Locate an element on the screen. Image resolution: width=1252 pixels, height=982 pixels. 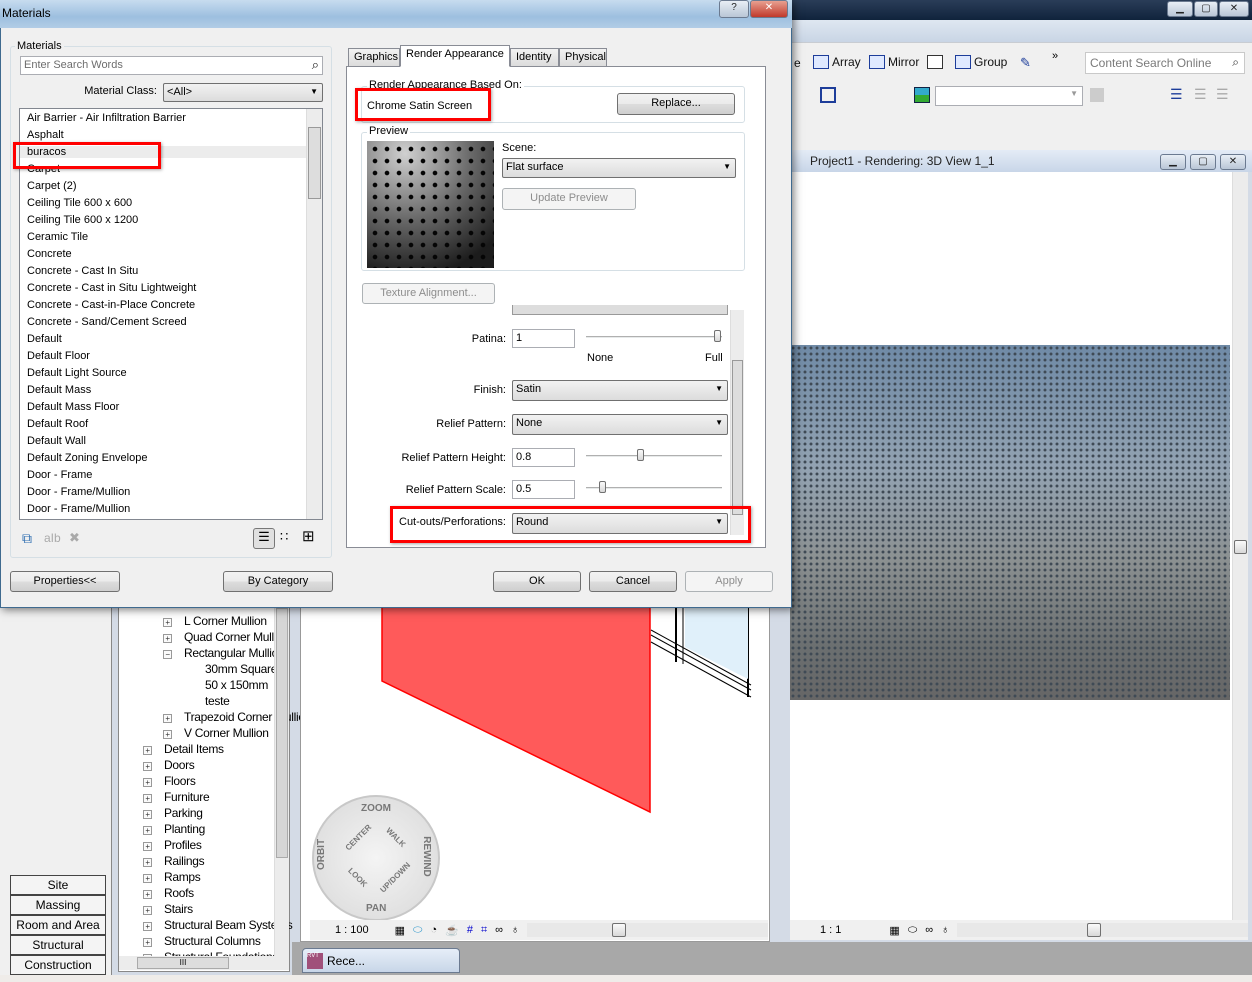
material-item: Default Floor is located at coordinates (58, 356).